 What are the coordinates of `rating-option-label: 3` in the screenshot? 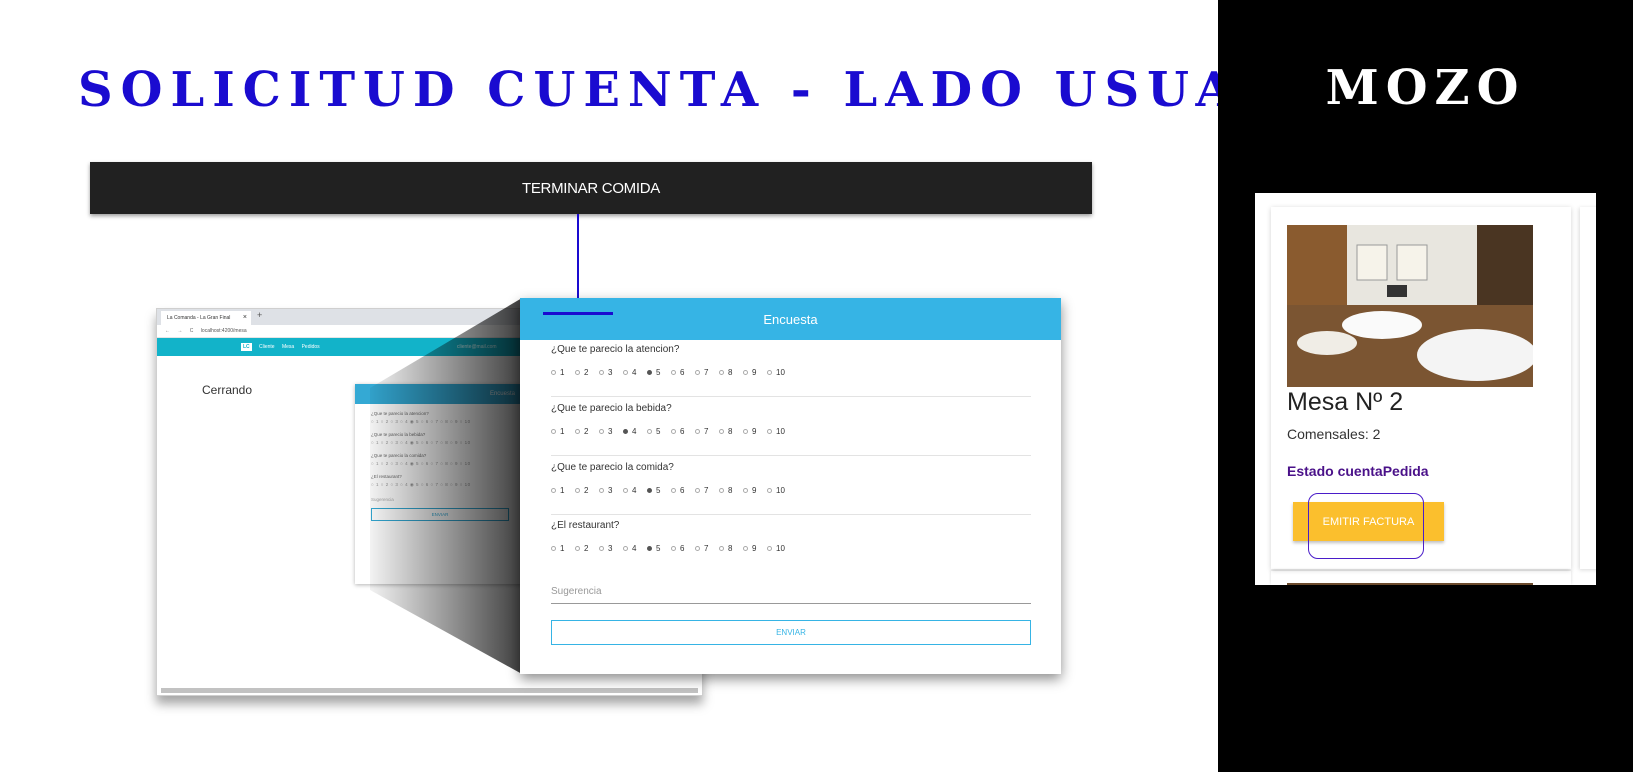 It's located at (610, 431).